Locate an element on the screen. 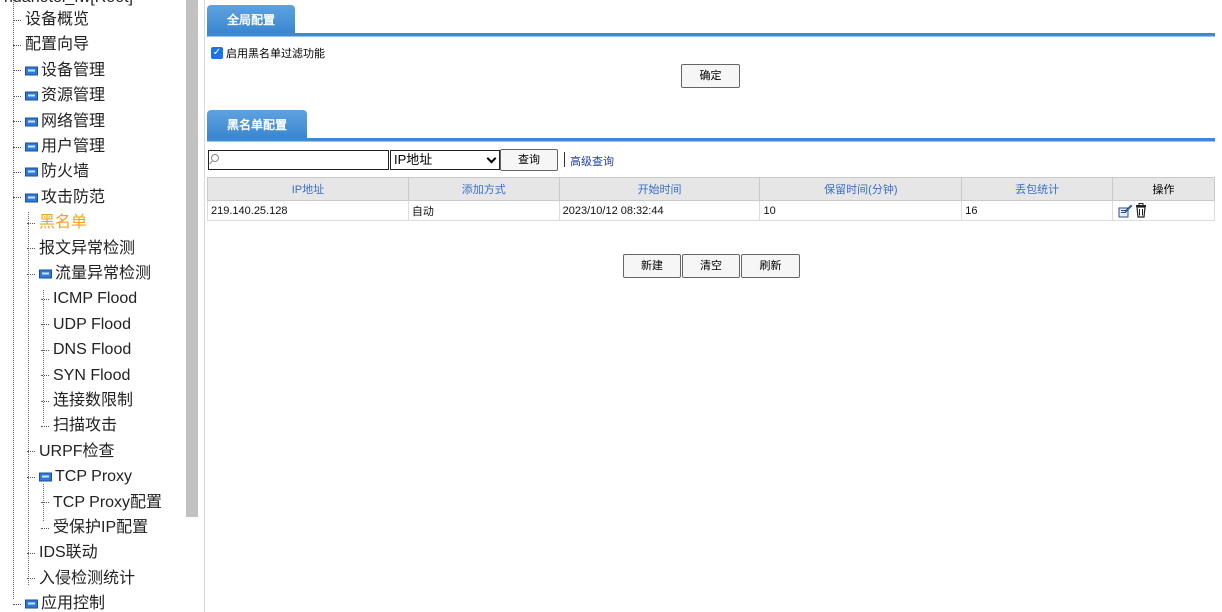 The image size is (1222, 612). sidebar-item: 受保护IP配置 is located at coordinates (94, 528).